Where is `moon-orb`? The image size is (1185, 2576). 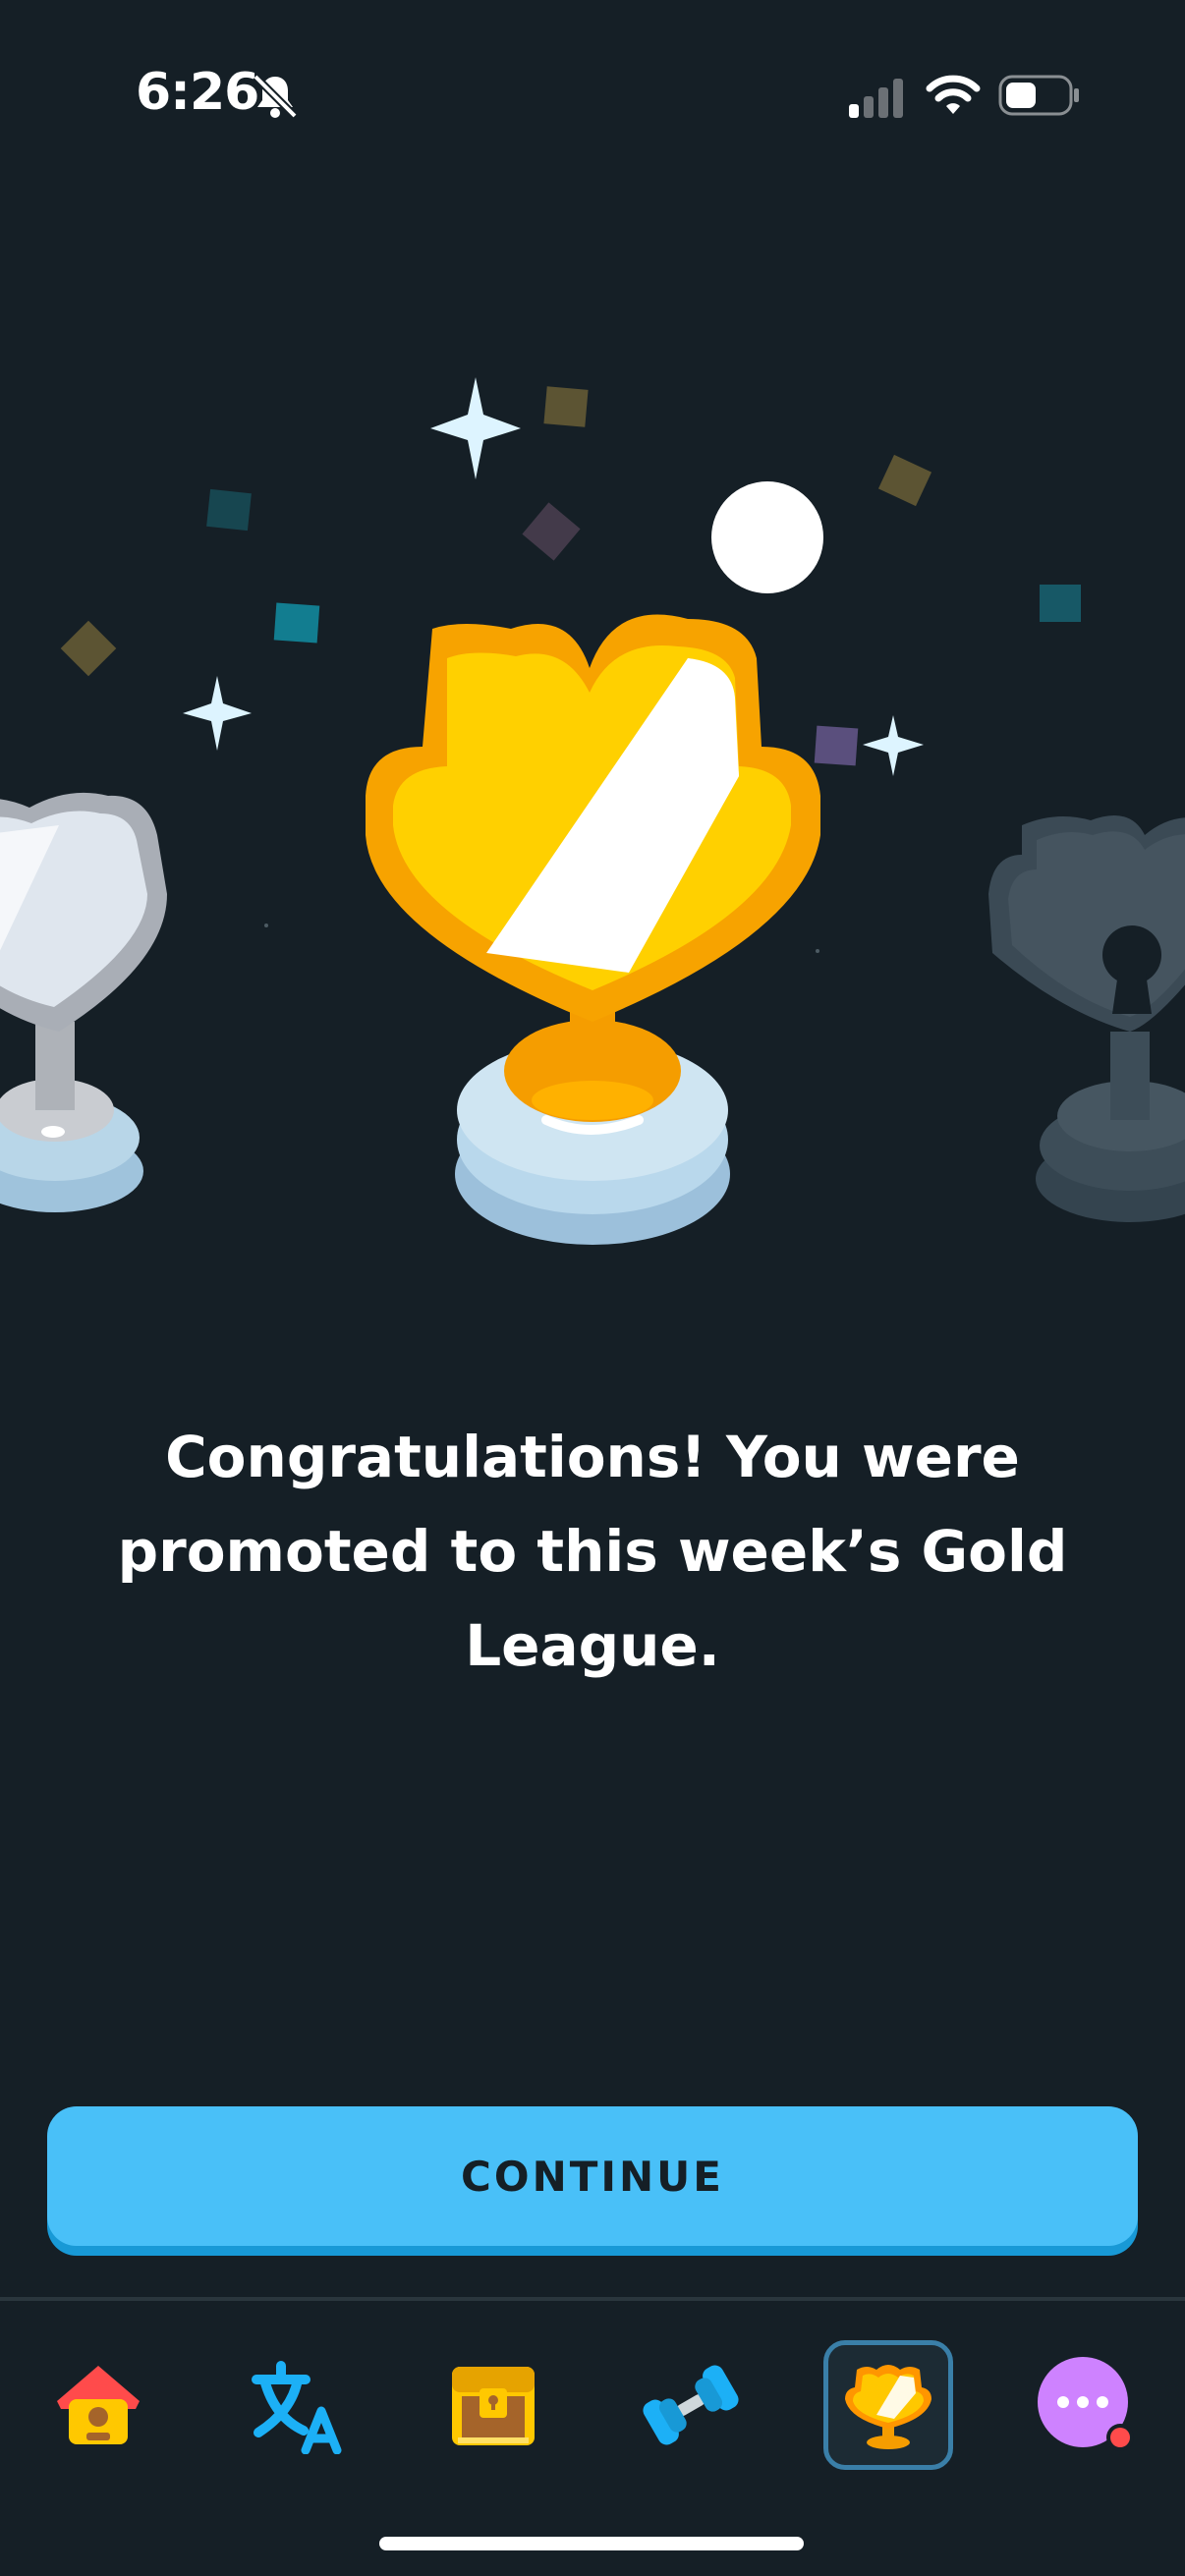
moon-orb is located at coordinates (767, 537).